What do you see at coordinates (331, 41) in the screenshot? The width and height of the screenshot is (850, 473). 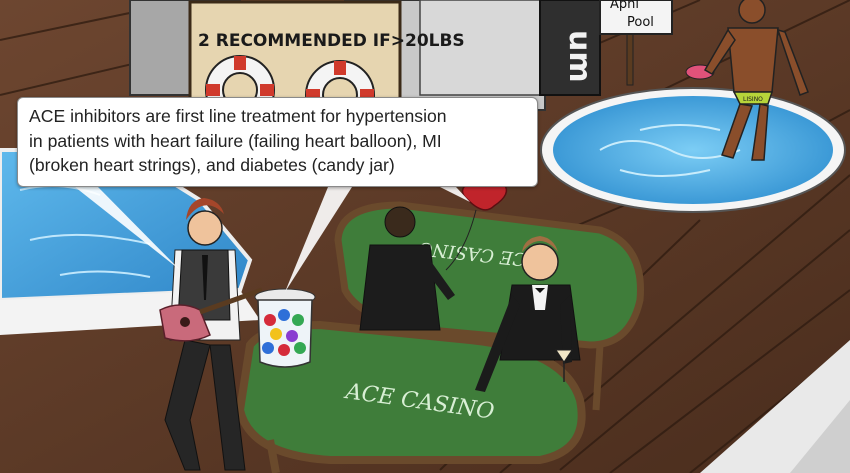 I see `recommended-sign-text: 2 RECOMMENDED IF>20LBS` at bounding box center [331, 41].